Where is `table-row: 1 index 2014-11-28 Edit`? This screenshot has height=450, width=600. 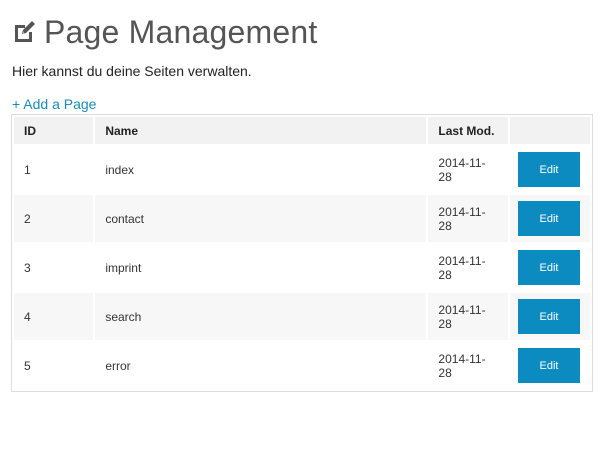 table-row: 1 index 2014-11-28 Edit is located at coordinates (302, 169).